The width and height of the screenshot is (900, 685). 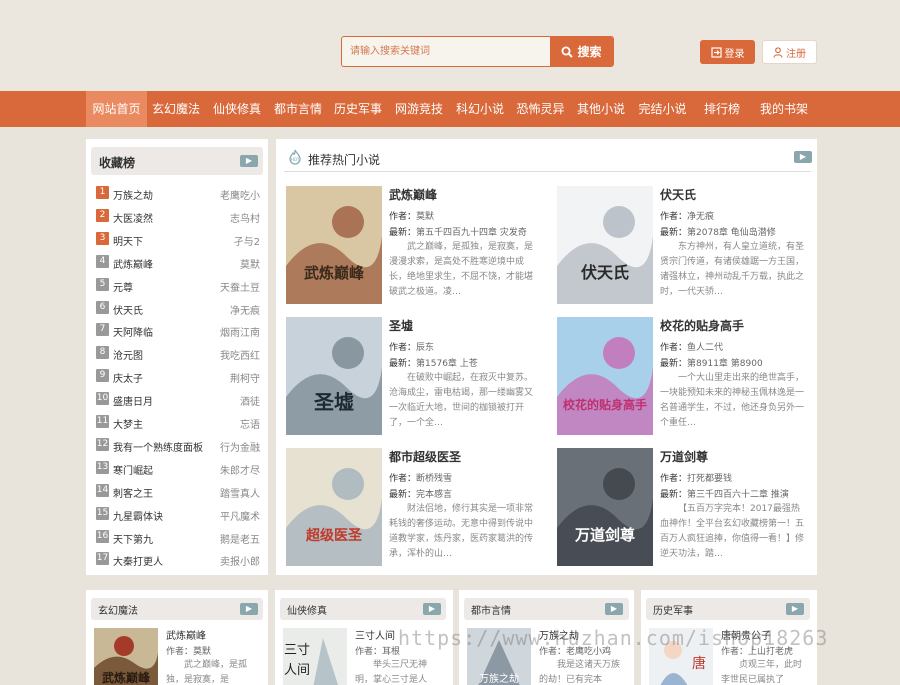 What do you see at coordinates (433, 362) in the screenshot?
I see `book-latest-chapter: 最新：第1576章 上苍` at bounding box center [433, 362].